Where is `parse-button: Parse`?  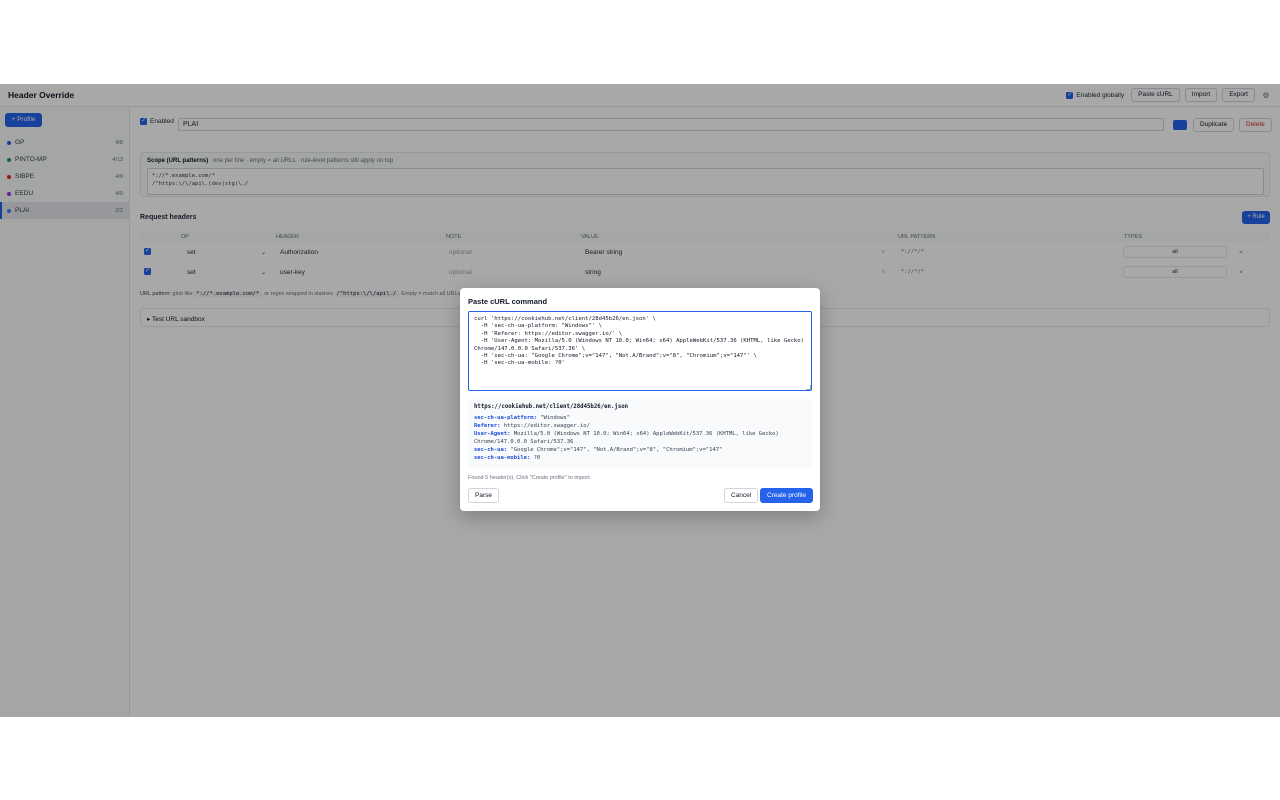 parse-button: Parse is located at coordinates (483, 495).